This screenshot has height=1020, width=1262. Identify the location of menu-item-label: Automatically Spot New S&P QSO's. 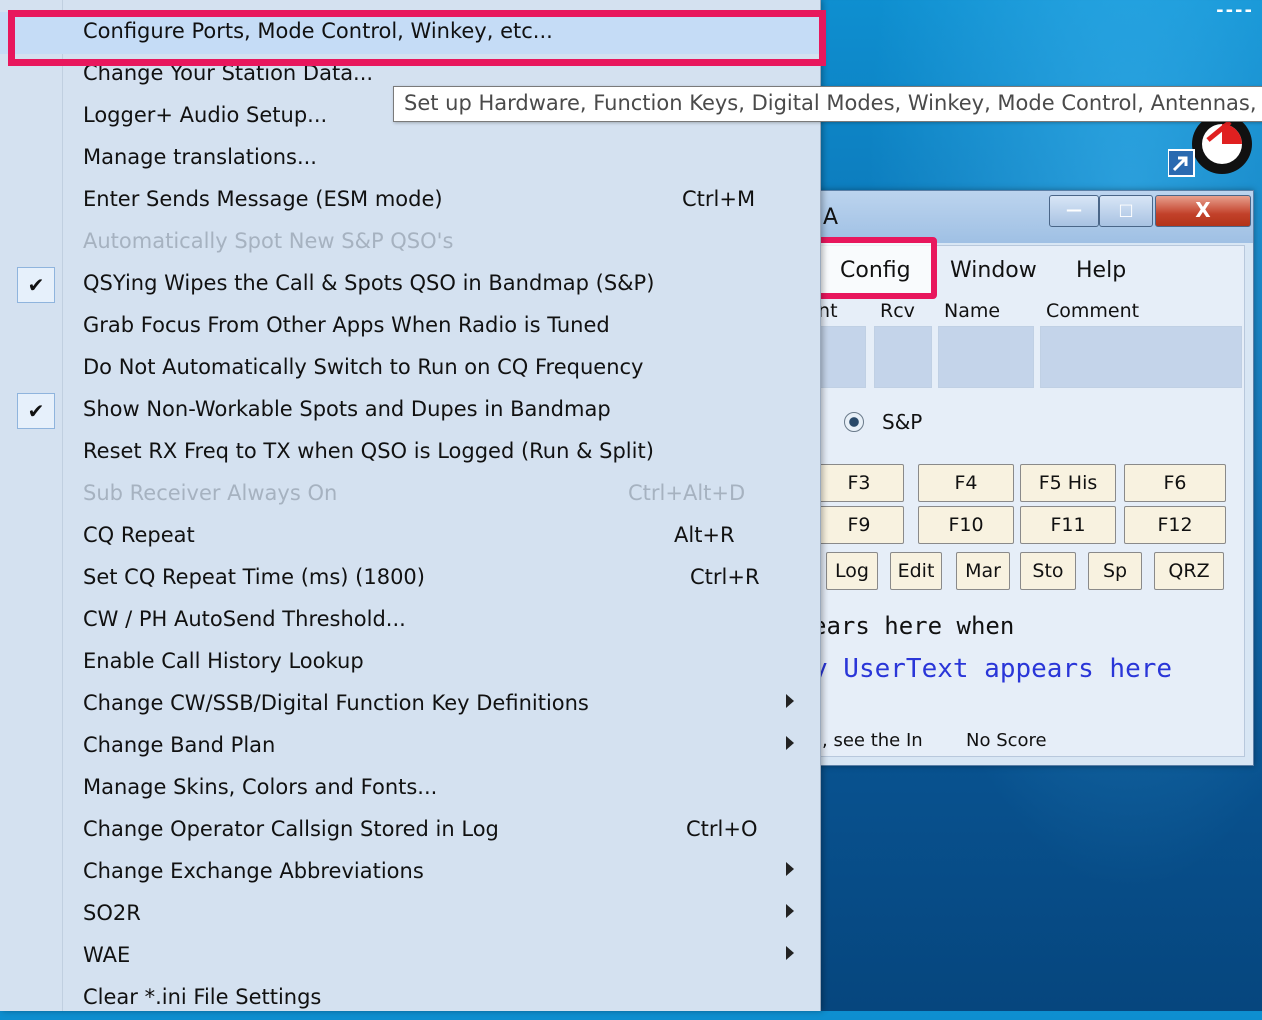
(268, 241).